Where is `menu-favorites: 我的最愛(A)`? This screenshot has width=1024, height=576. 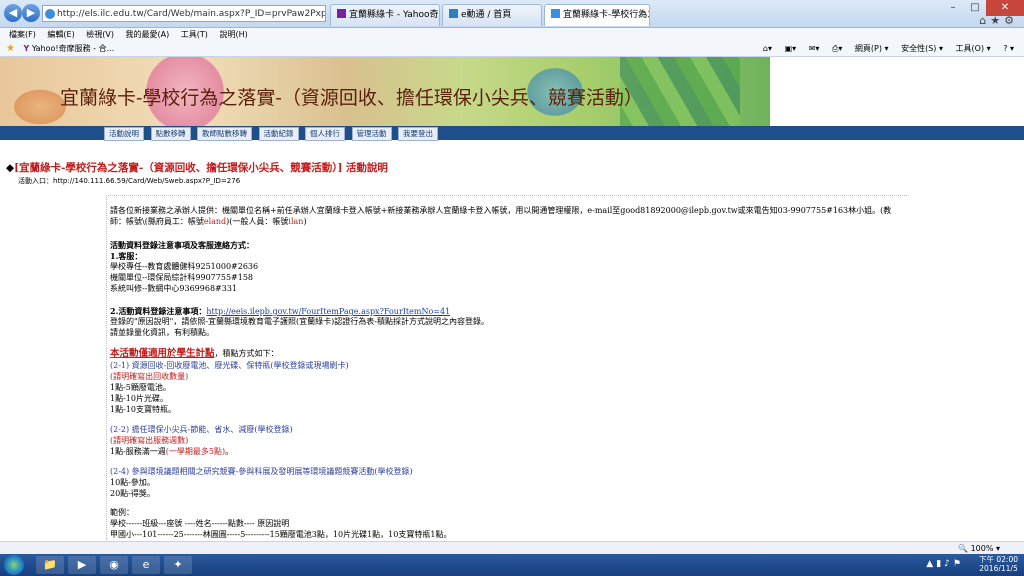
menu-favorites: 我的最愛(A) is located at coordinates (148, 34).